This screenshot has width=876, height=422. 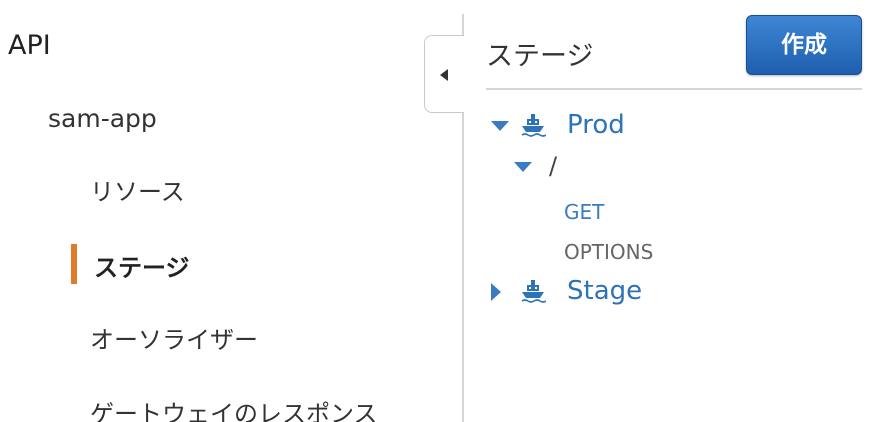 I want to click on method-name: GET, so click(x=584, y=212).